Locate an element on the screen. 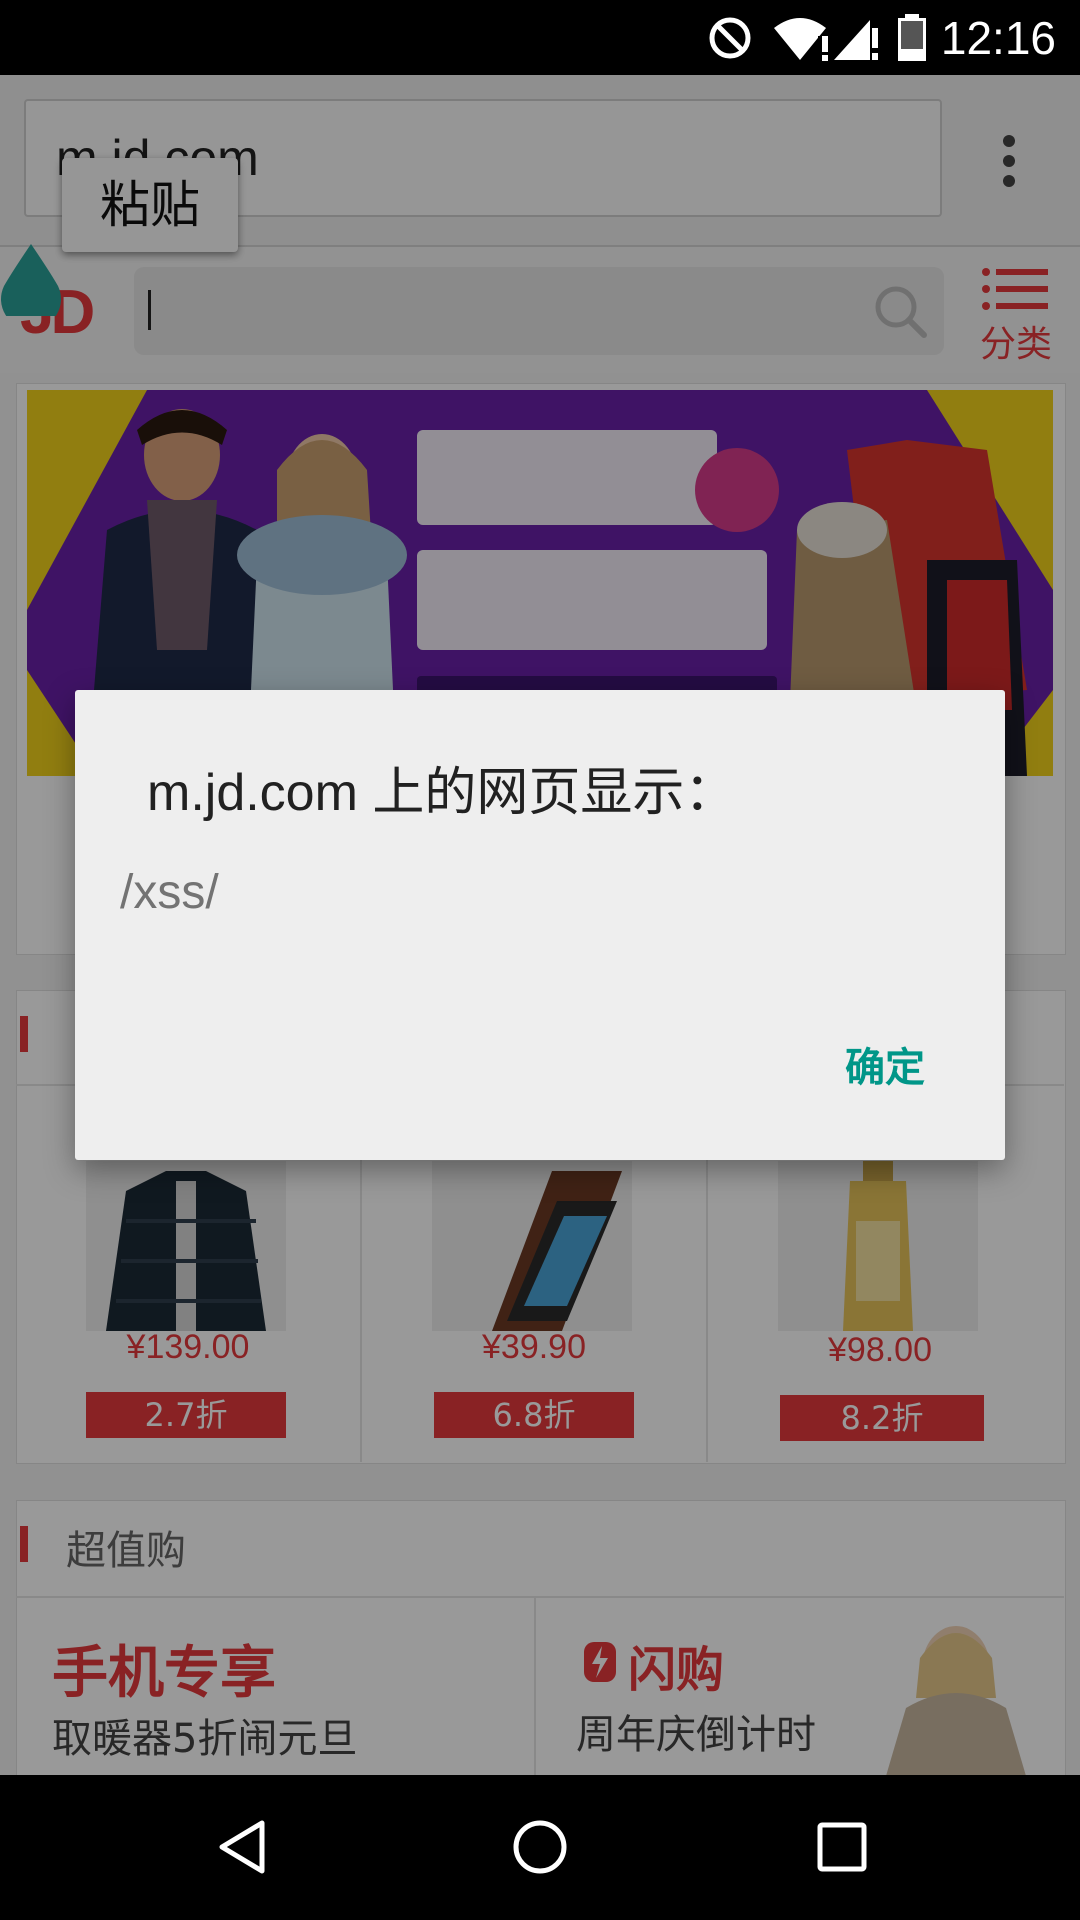 Image resolution: width=1080 pixels, height=1920 pixels. signal-alert-icon is located at coordinates (856, 40).